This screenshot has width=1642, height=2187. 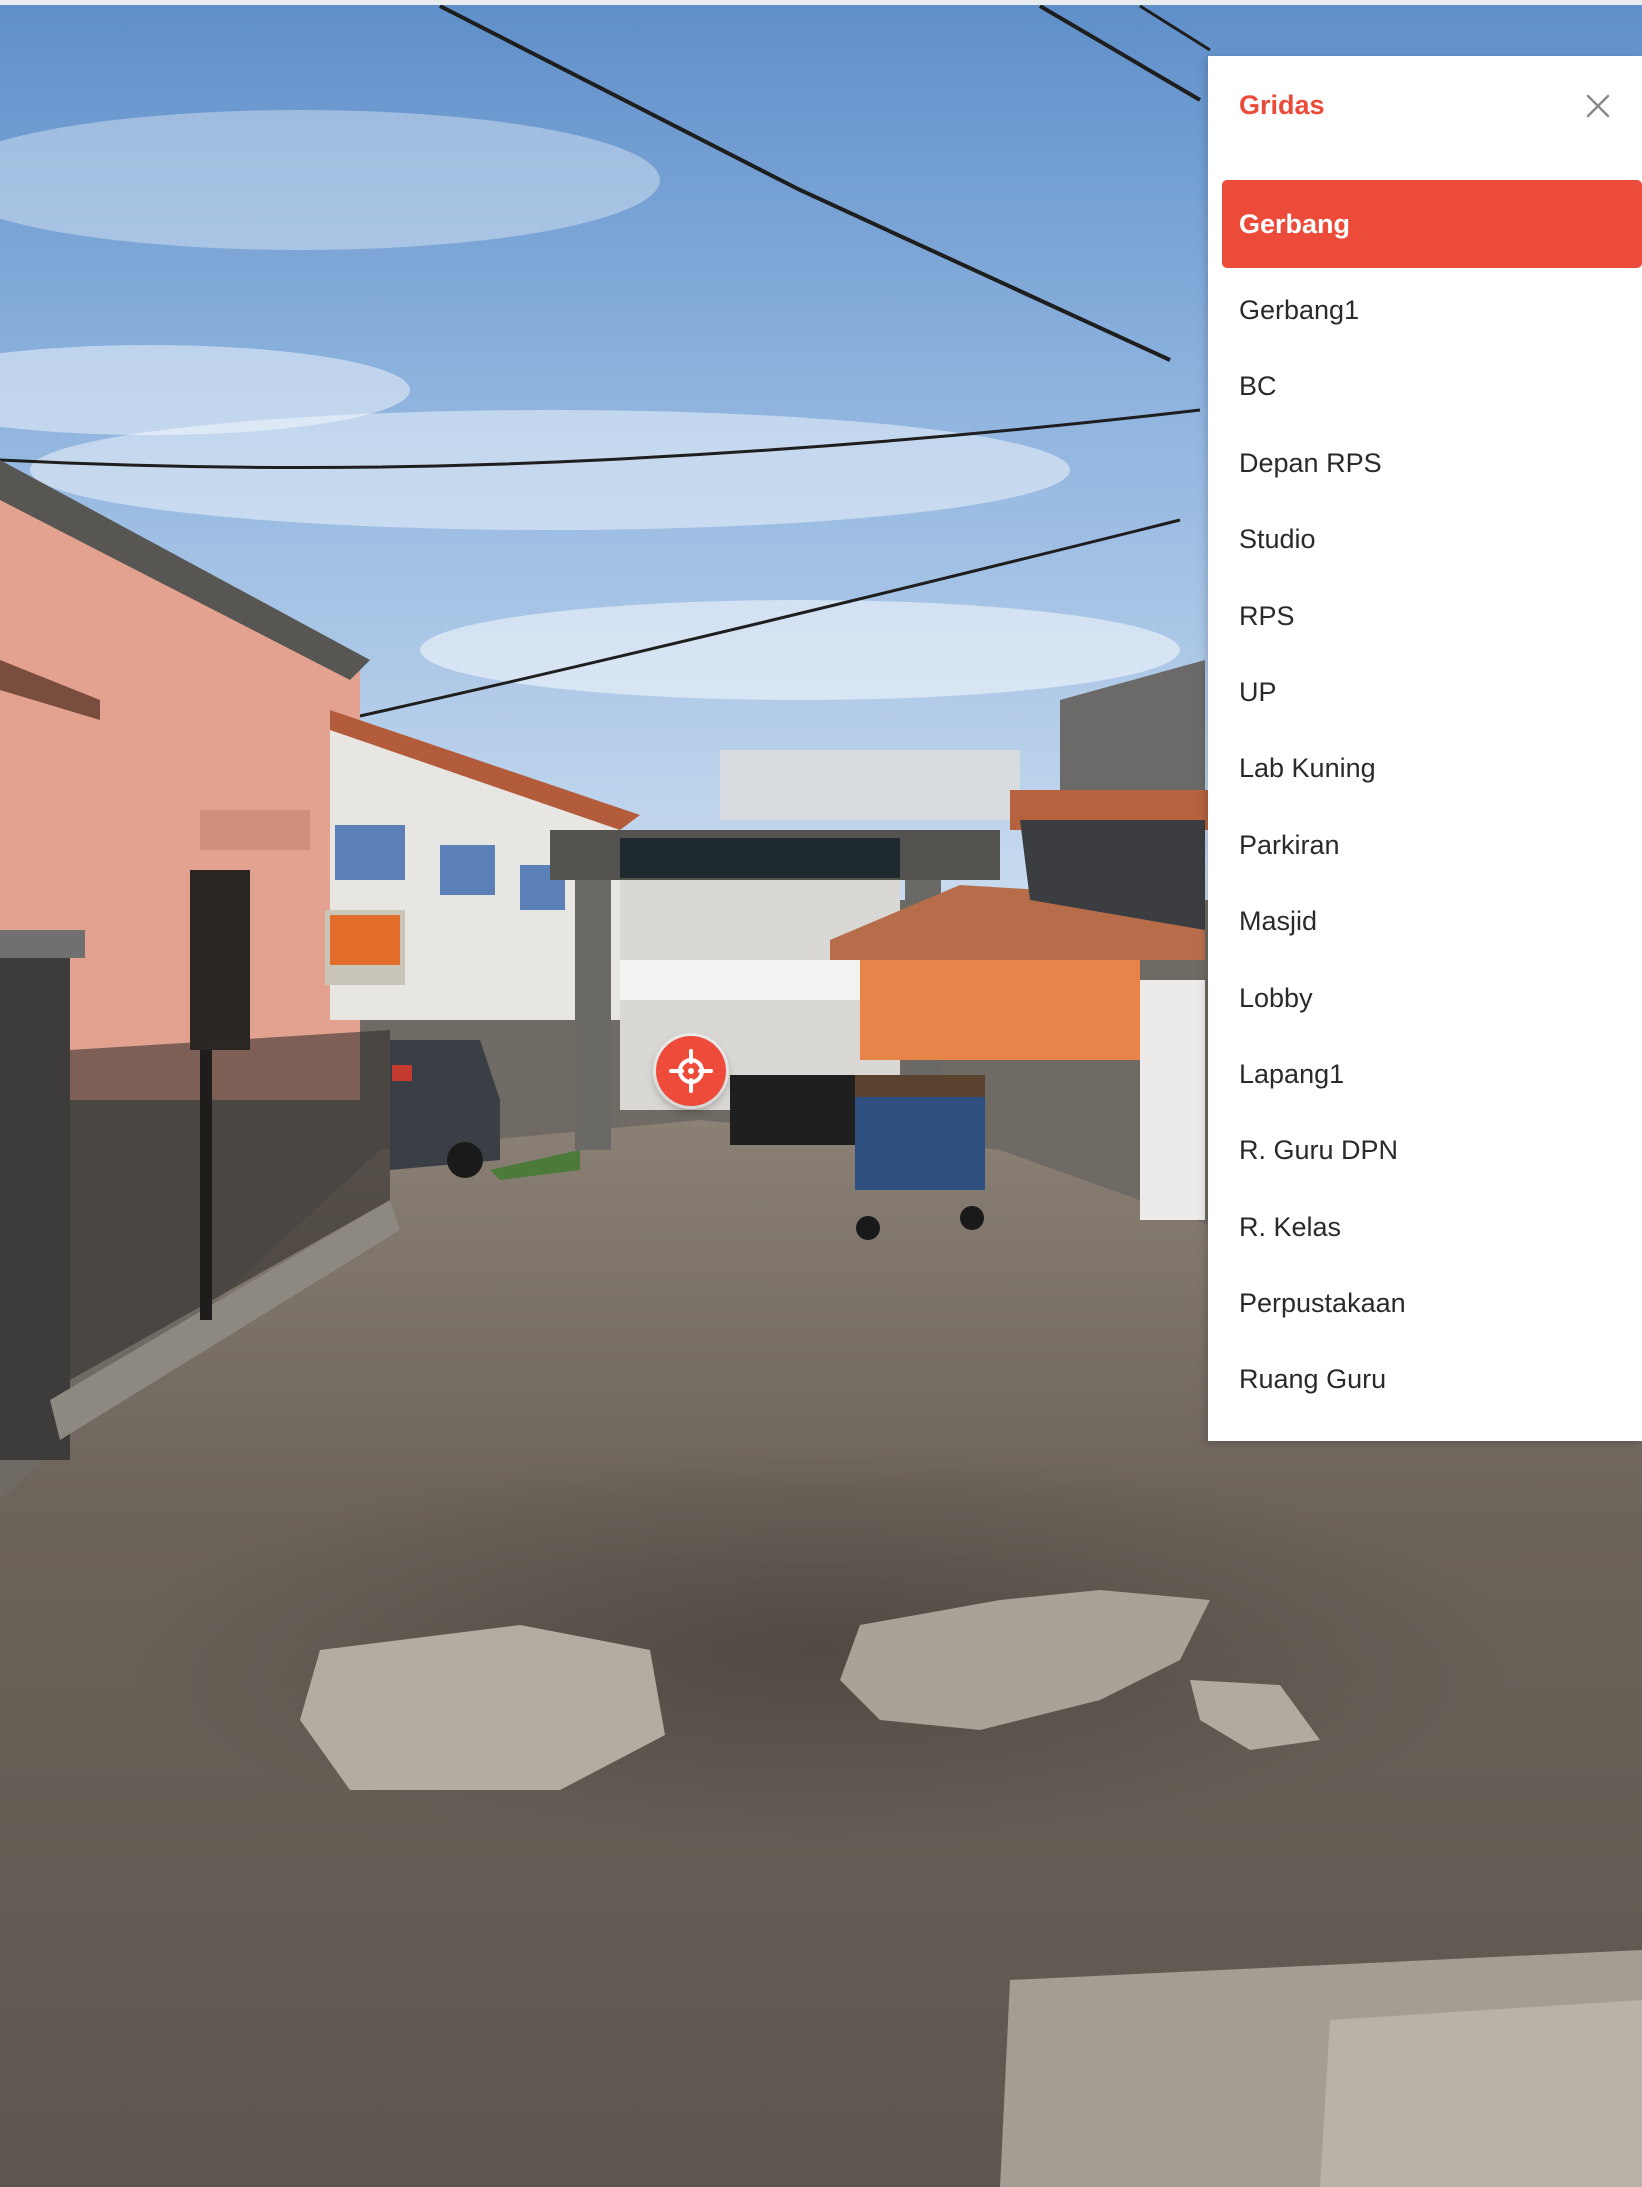 I want to click on scene-item-parkiran: Parkiran, so click(x=1432, y=845).